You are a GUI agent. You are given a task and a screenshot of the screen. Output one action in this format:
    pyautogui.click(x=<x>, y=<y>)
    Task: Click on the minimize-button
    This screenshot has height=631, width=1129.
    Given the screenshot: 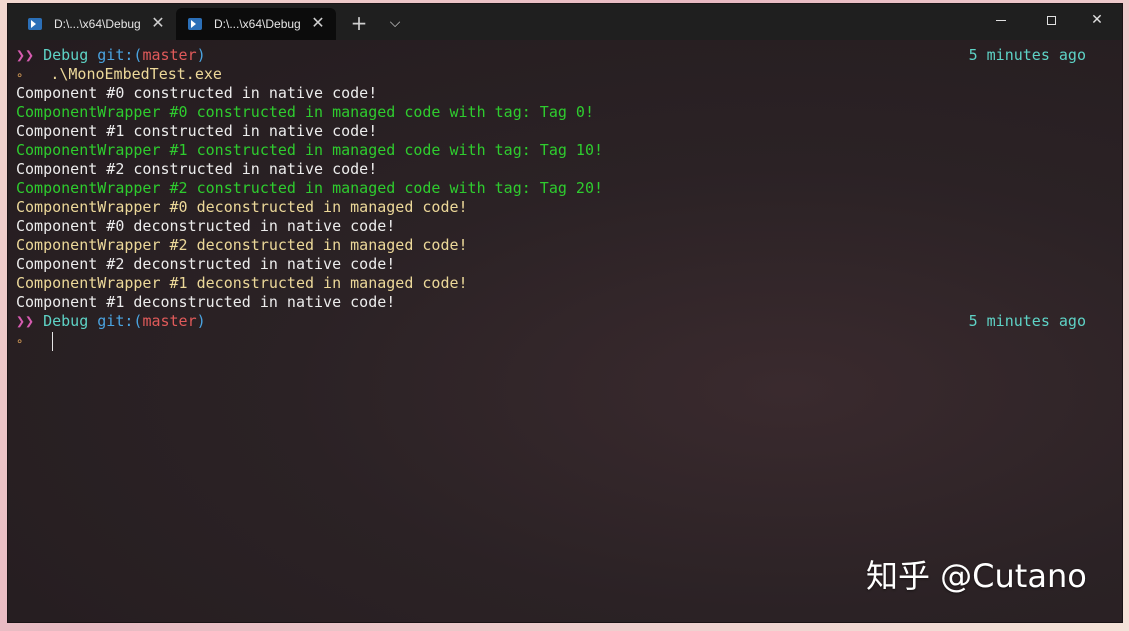 What is the action you would take?
    pyautogui.click(x=1001, y=20)
    